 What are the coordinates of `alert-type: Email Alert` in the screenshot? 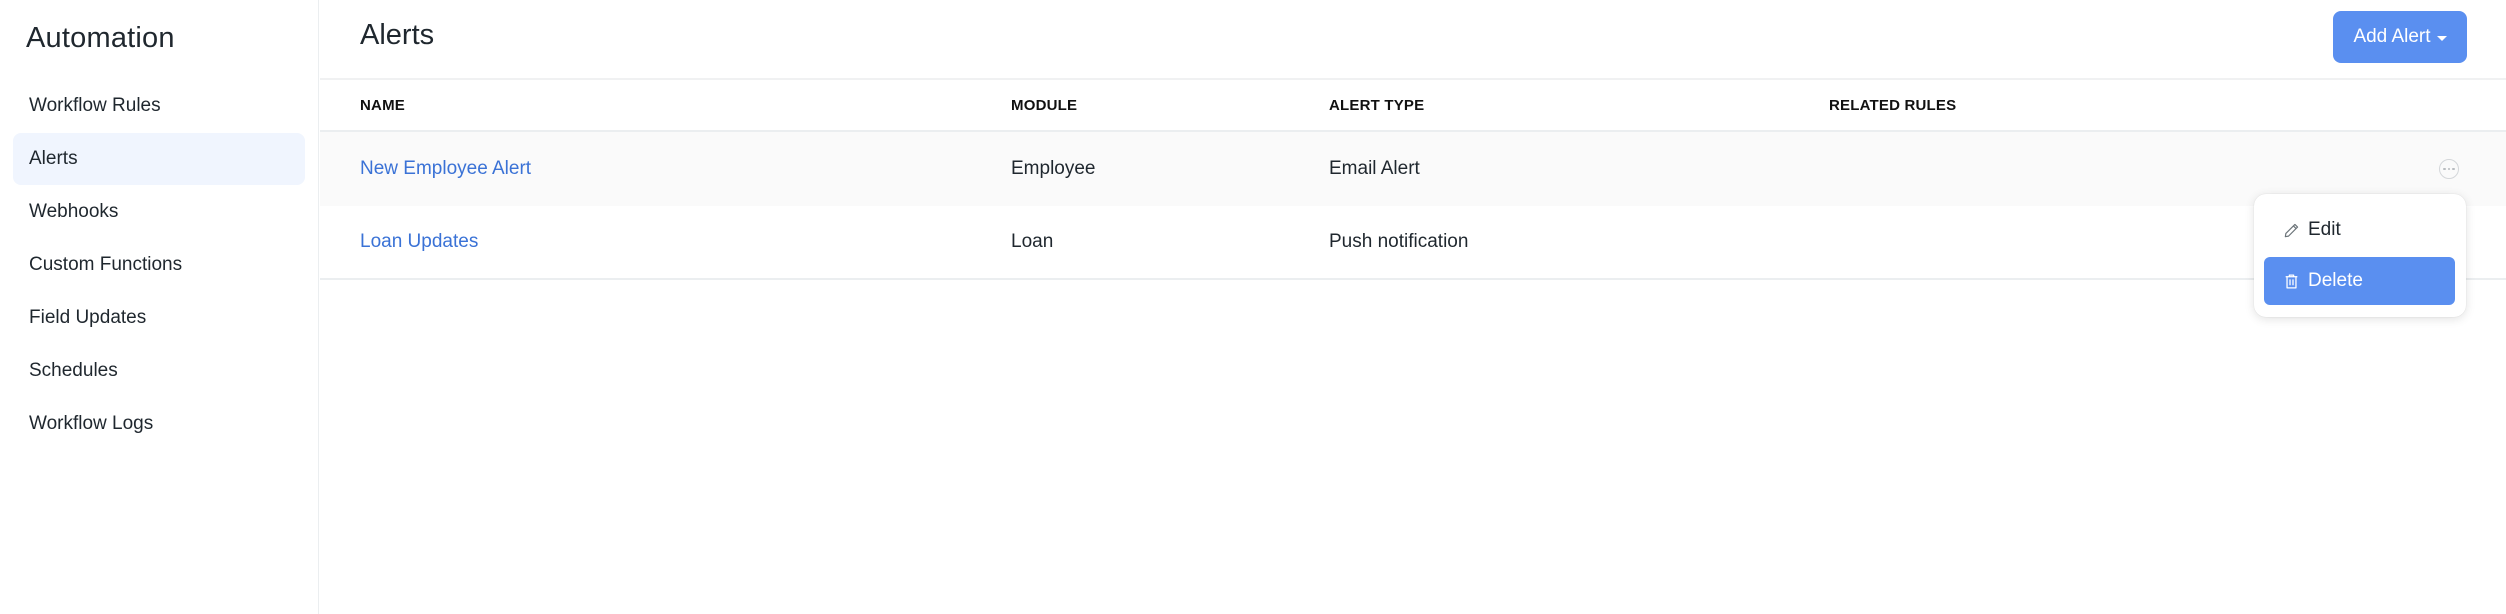 It's located at (1374, 168).